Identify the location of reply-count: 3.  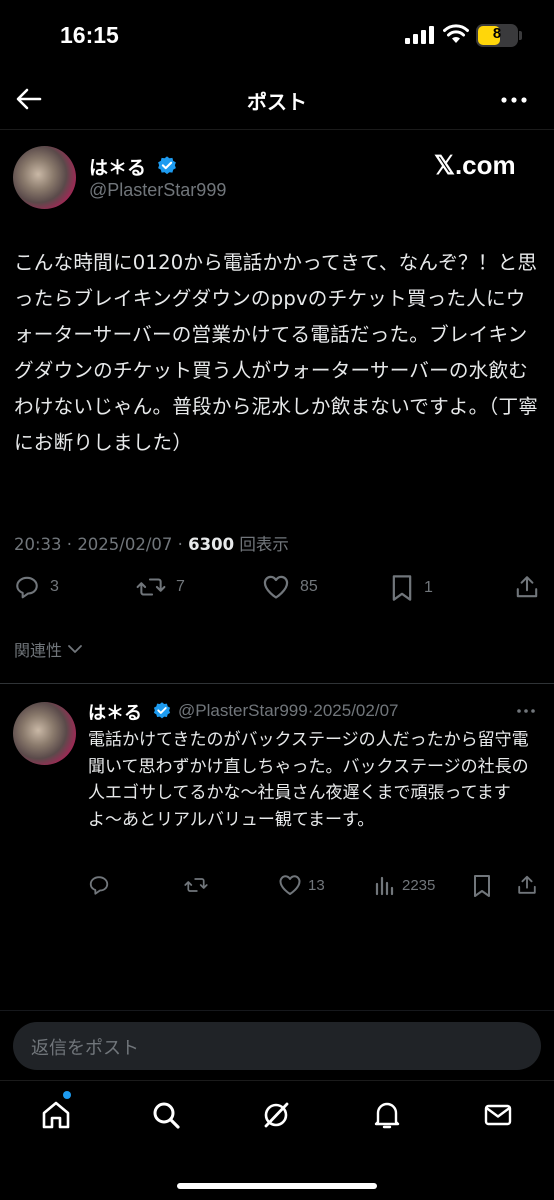
(54, 586).